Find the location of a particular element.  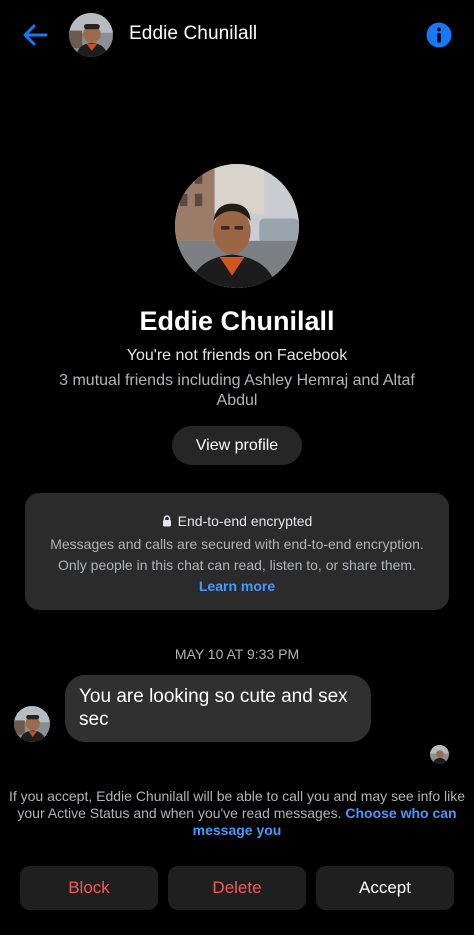

encryption-title: End-to-end encrypted is located at coordinates (237, 521).